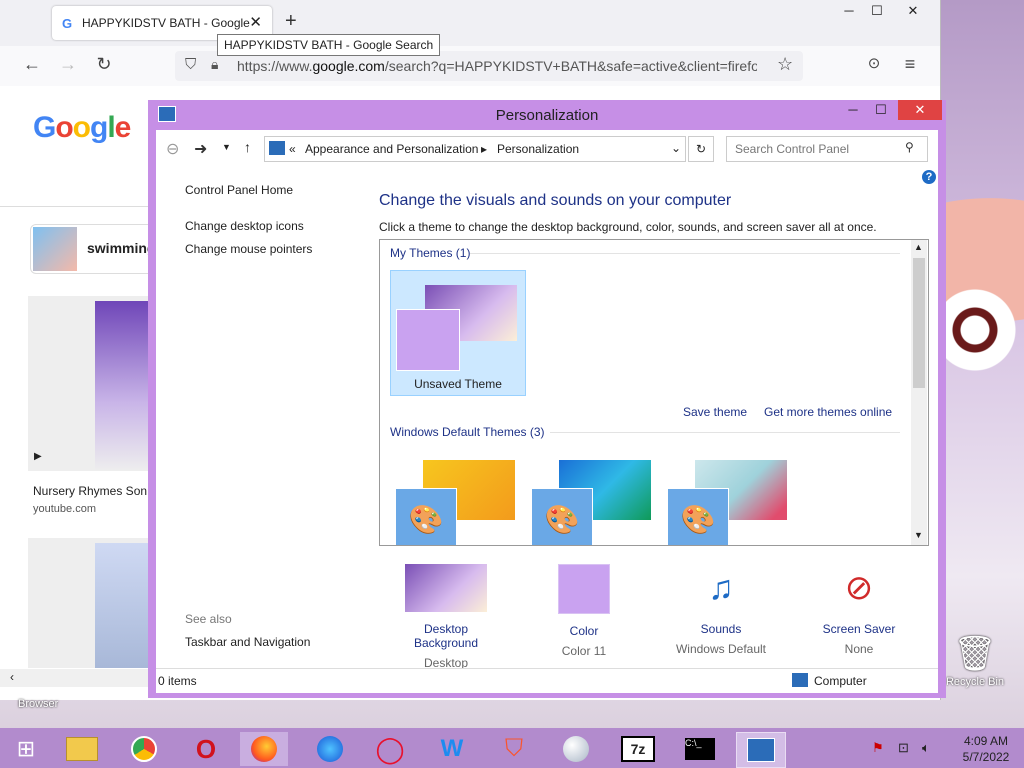 The width and height of the screenshot is (1024, 768). Describe the element at coordinates (32, 64) in the screenshot. I see `back-icon: ←` at that location.